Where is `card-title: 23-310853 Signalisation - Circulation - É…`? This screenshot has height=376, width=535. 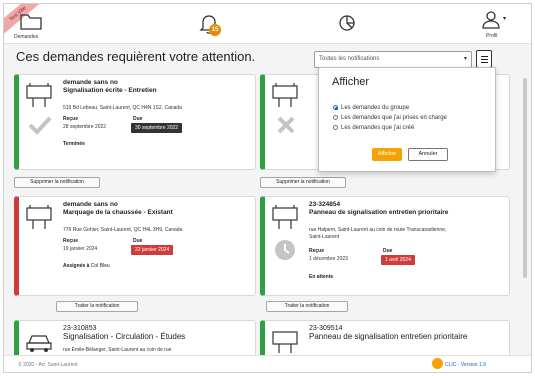
card-title: 23-310853 Signalisation - Circulation - É… is located at coordinates (124, 333).